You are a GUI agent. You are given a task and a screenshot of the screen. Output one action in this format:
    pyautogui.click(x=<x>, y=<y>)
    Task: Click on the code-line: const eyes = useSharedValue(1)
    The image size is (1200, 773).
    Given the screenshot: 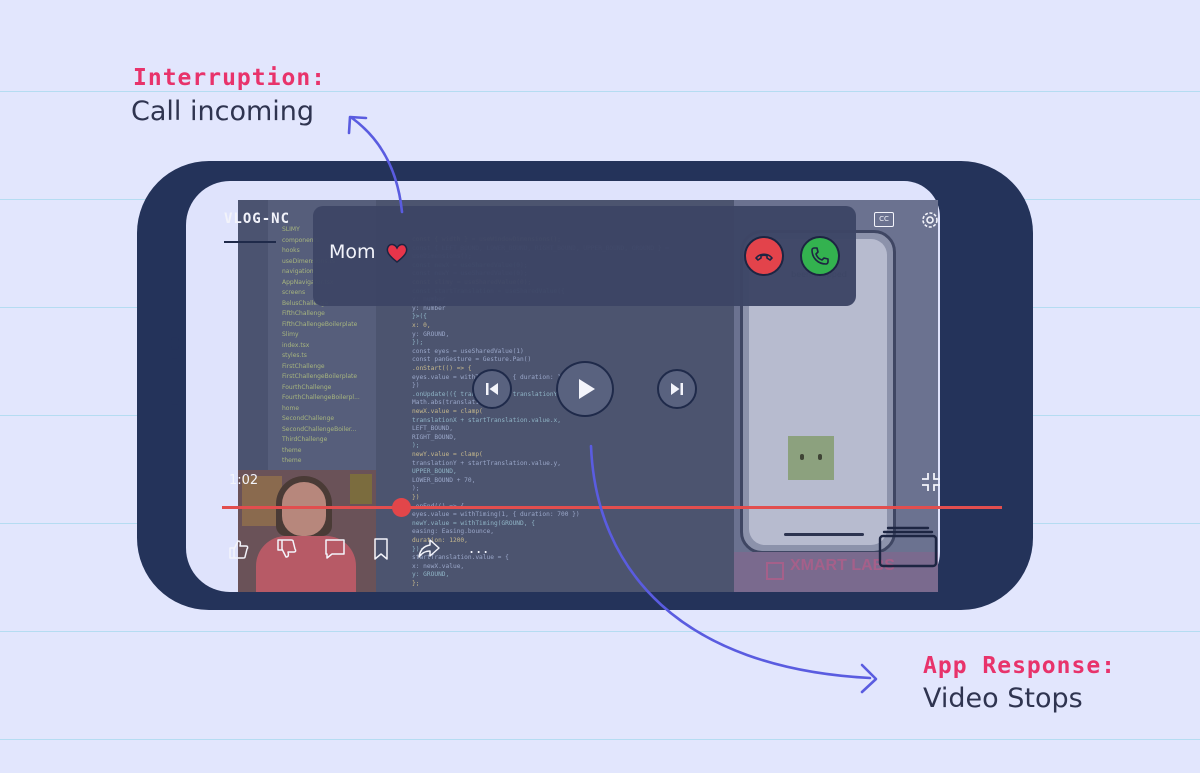 What is the action you would take?
    pyautogui.click(x=468, y=351)
    